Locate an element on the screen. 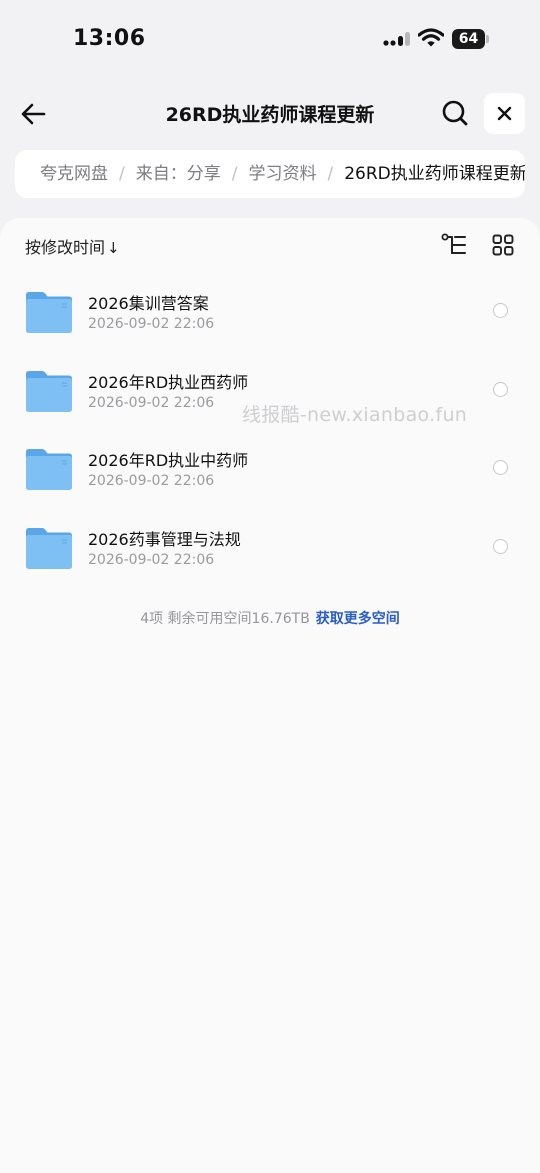 The width and height of the screenshot is (540, 1173). storage-footer: 4项 剩余可用空间16.76TB 获取更多空间 is located at coordinates (270, 618).